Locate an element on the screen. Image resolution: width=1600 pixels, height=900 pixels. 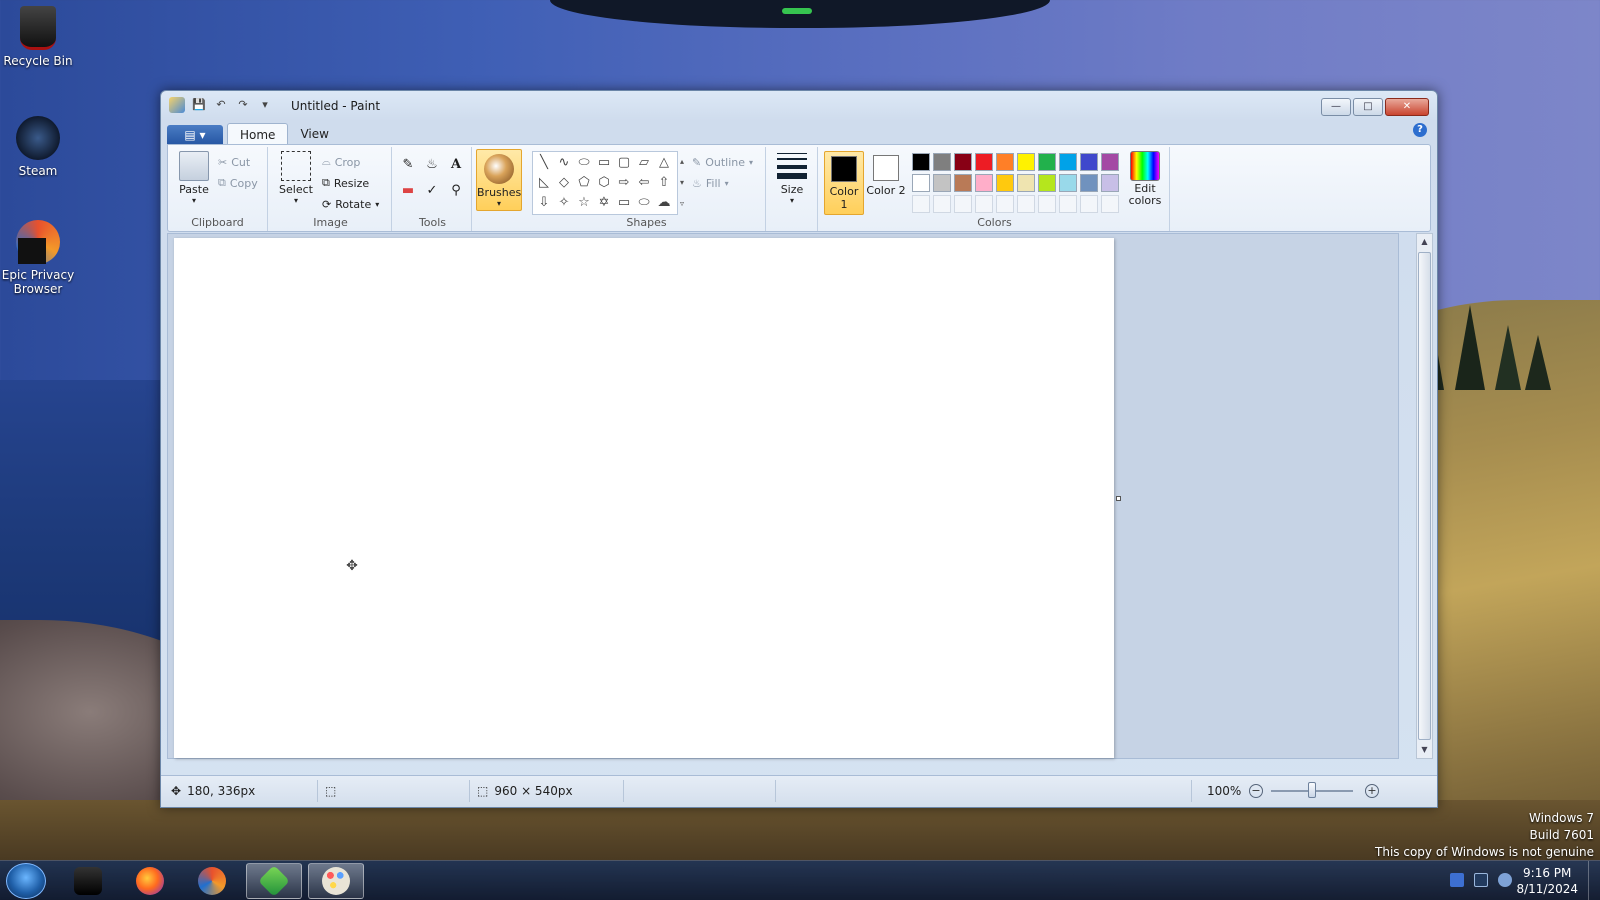
start-button is located at coordinates (26, 881).